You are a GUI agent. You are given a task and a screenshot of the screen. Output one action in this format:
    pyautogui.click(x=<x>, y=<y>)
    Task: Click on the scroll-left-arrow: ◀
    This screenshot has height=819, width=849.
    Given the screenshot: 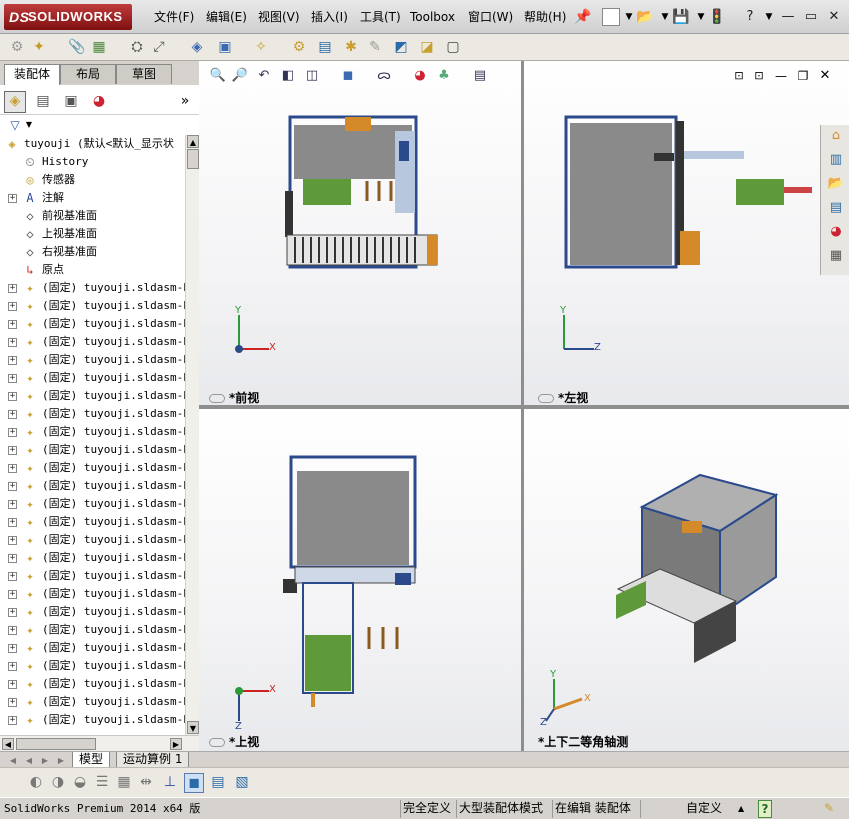 What is the action you would take?
    pyautogui.click(x=8, y=744)
    